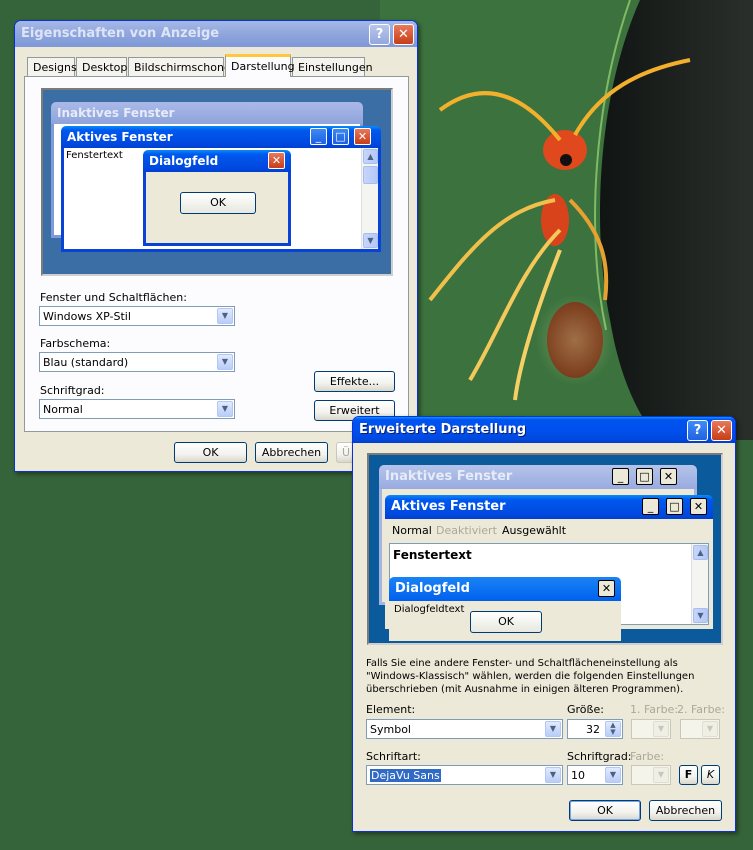  Describe the element at coordinates (701, 709) in the screenshot. I see `color2-label: 2. Farbe:` at that location.